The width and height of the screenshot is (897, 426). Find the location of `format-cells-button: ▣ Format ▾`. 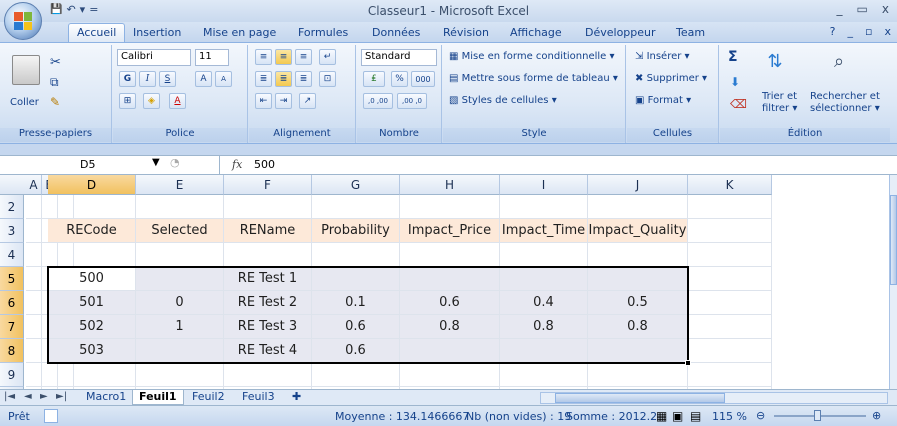

format-cells-button: ▣ Format ▾ is located at coordinates (663, 100).